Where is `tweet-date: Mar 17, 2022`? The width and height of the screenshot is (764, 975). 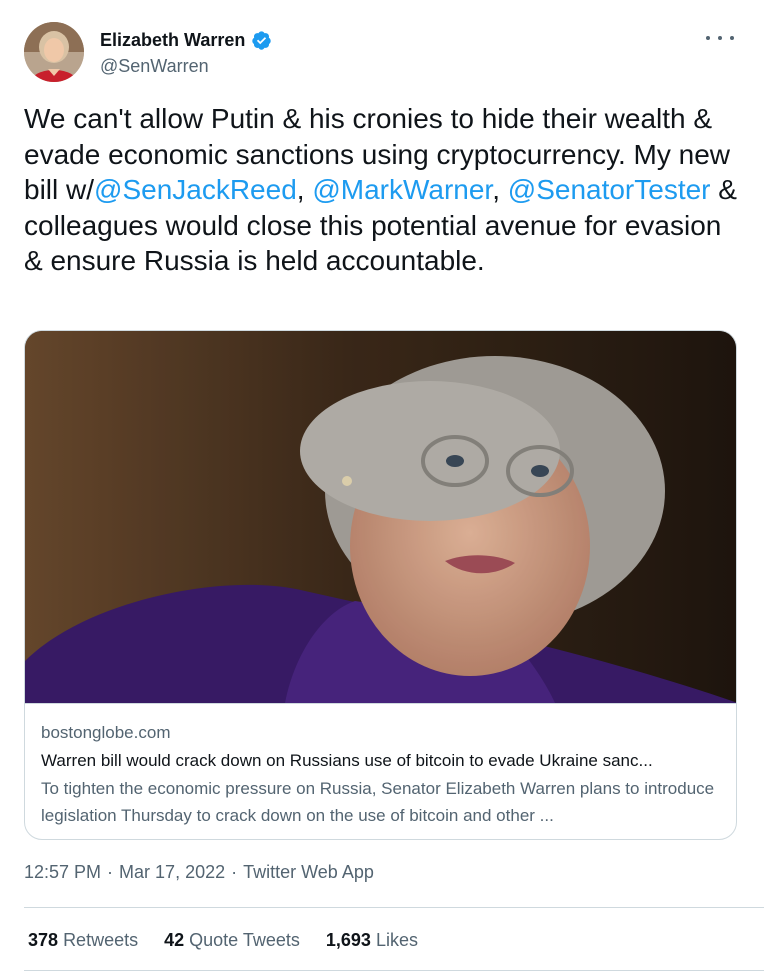 tweet-date: Mar 17, 2022 is located at coordinates (172, 872).